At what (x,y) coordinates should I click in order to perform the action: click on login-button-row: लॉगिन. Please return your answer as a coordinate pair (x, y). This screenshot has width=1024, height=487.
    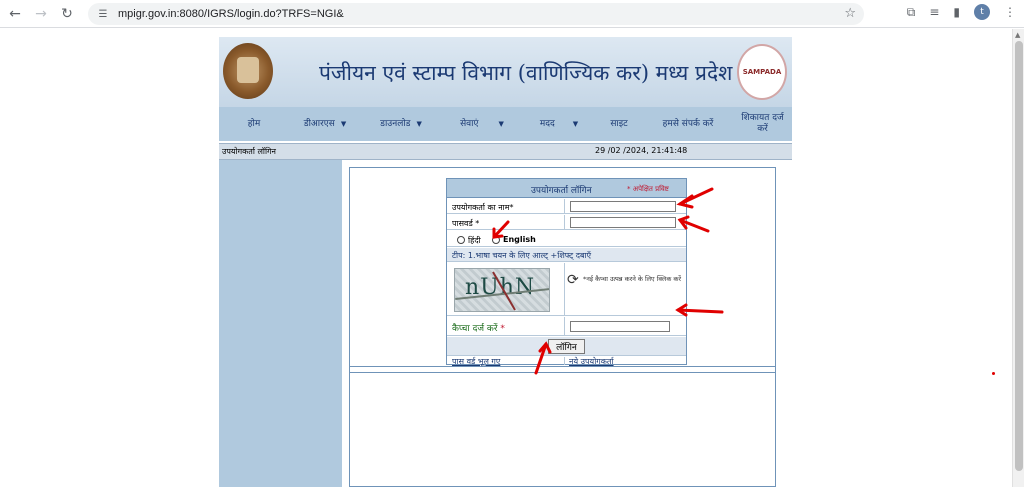
    Looking at the image, I should click on (566, 346).